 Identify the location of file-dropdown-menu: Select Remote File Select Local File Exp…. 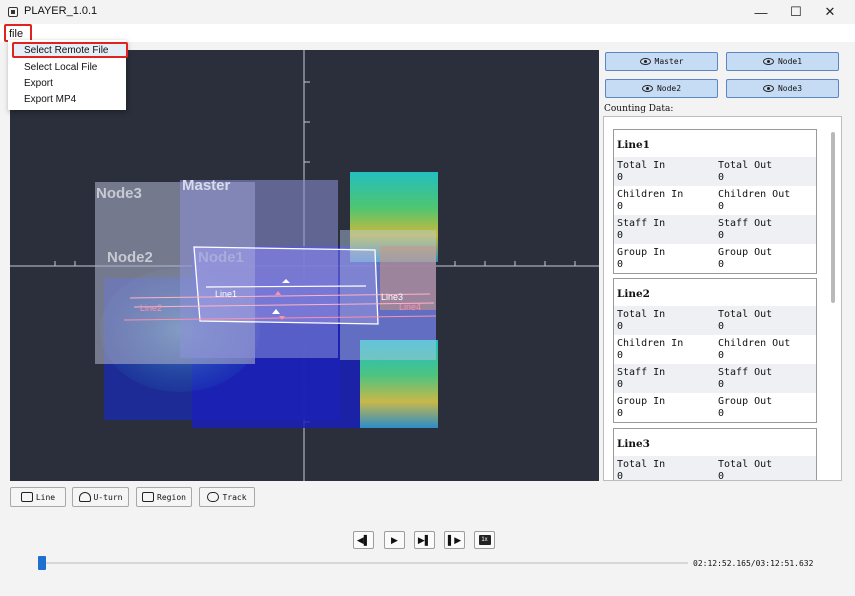
(68, 75).